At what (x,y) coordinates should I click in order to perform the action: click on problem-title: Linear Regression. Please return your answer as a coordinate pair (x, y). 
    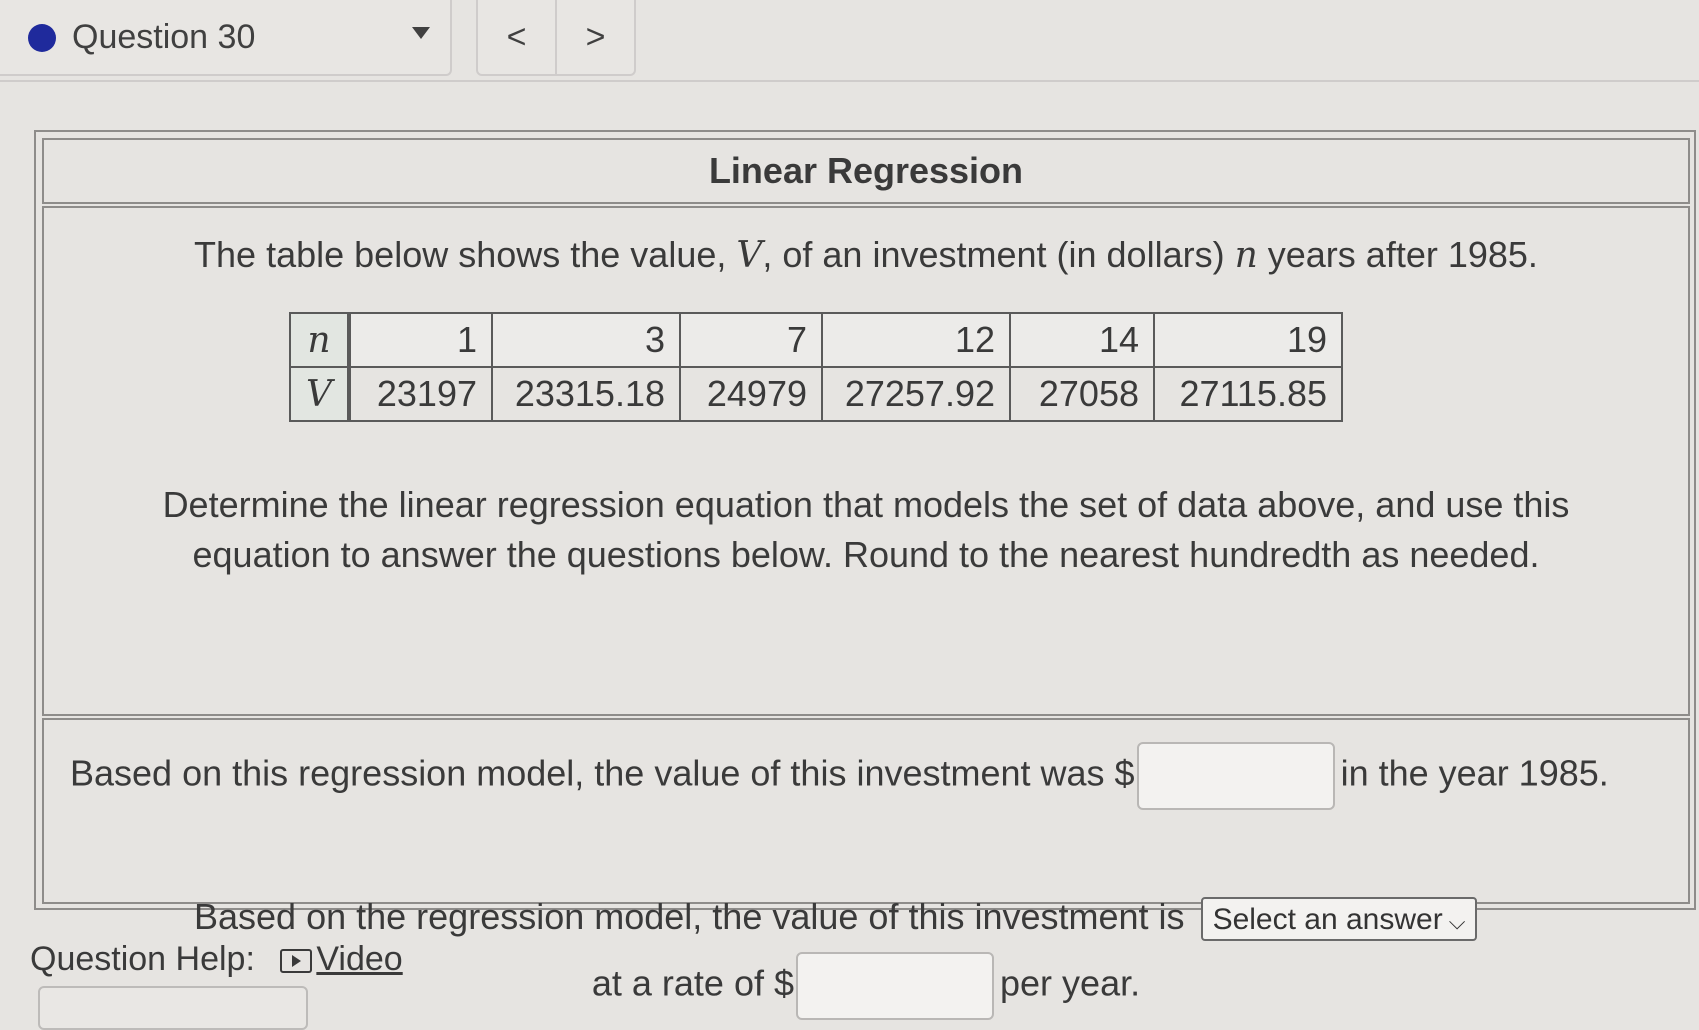
    Looking at the image, I should click on (866, 170).